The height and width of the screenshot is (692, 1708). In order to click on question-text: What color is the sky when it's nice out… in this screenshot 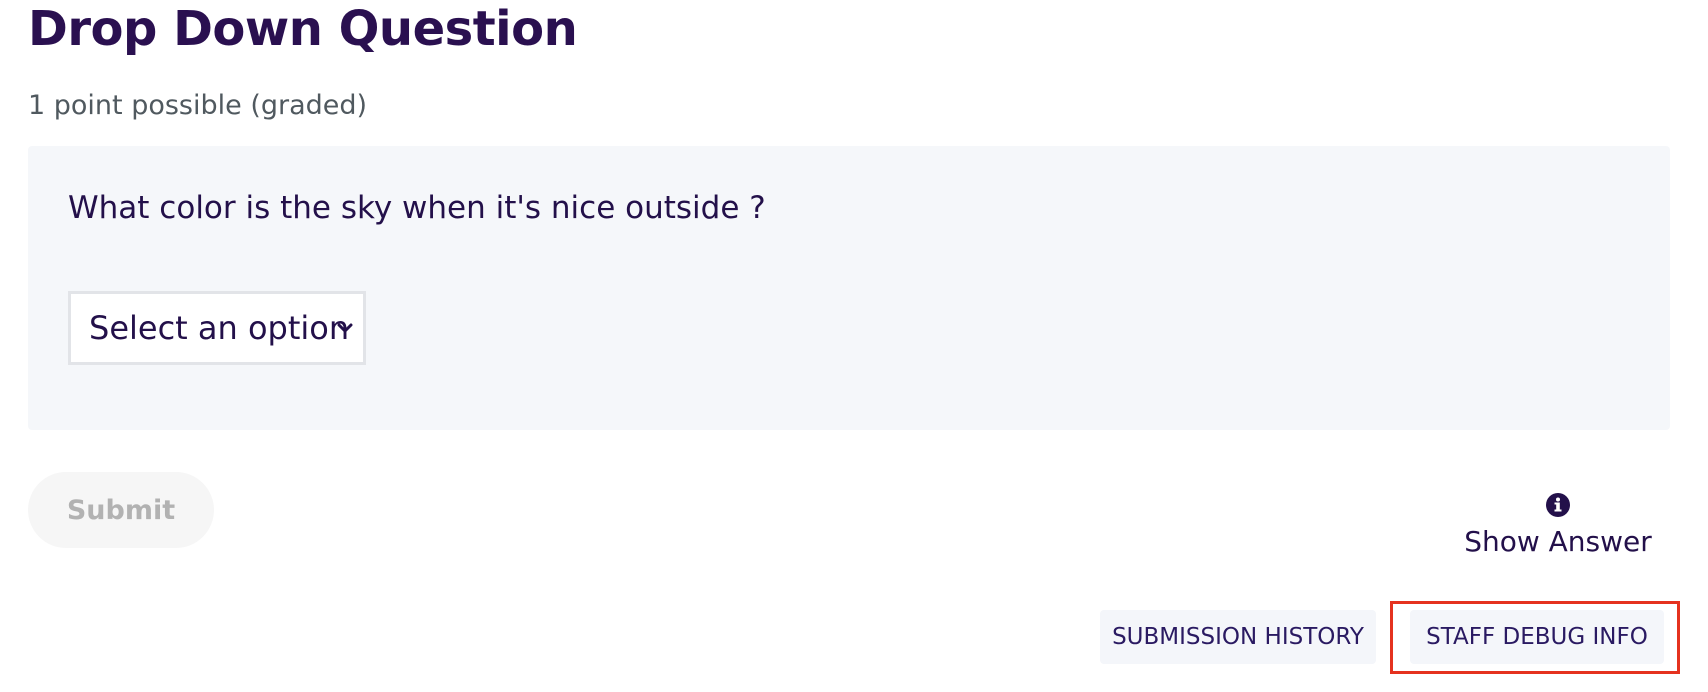, I will do `click(417, 208)`.